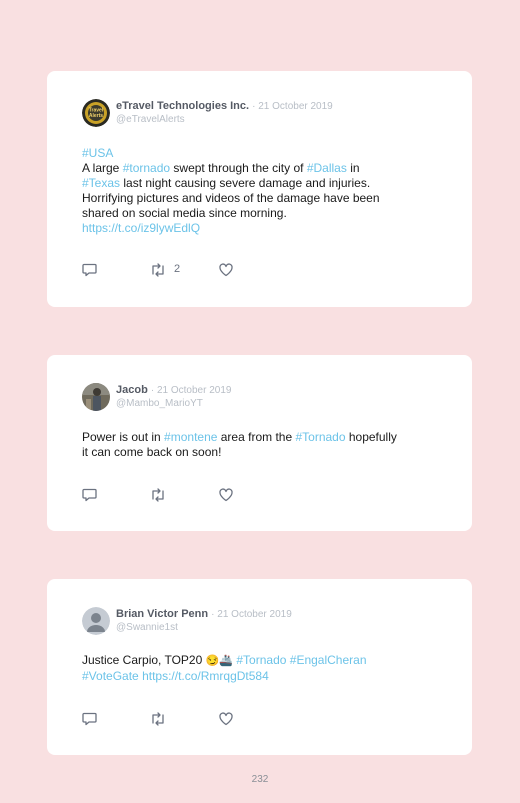  I want to click on hashtag-link: #EngalCheran, so click(328, 660).